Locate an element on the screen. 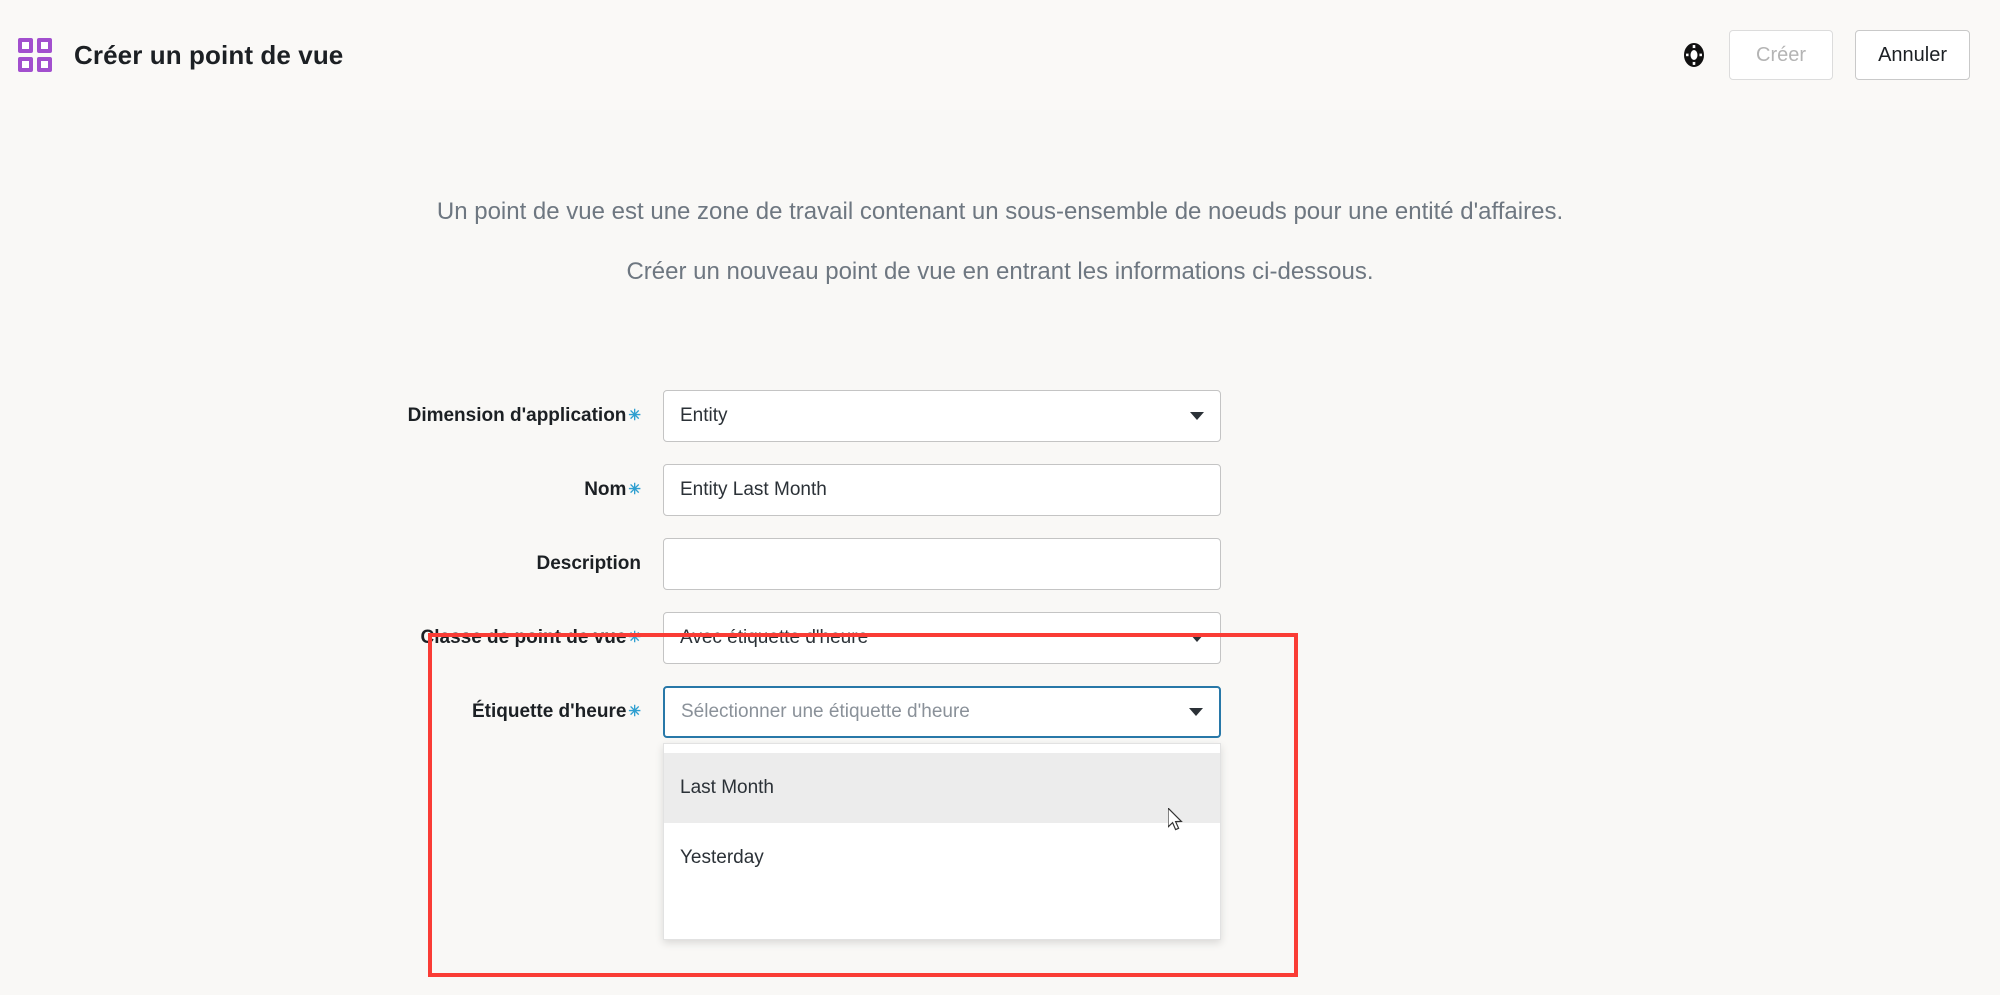  select-time-label: Sélectionner une étiquette d'heure is located at coordinates (942, 712).